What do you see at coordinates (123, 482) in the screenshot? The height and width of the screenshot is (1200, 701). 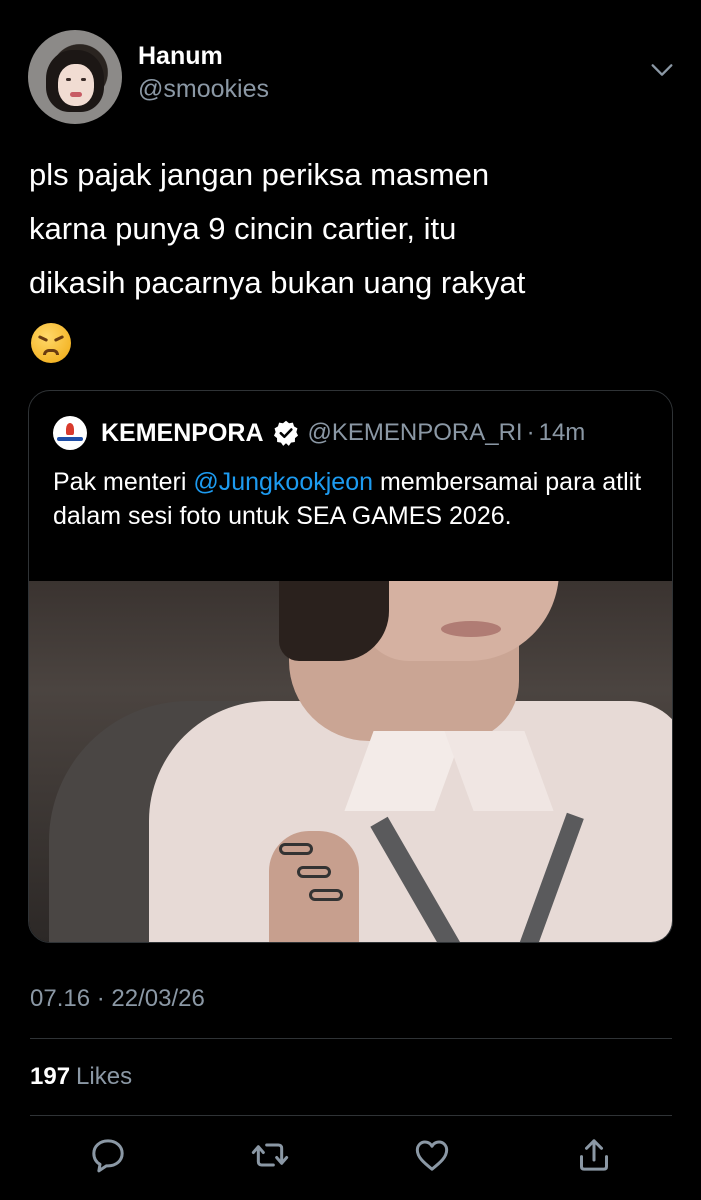 I see `quoted-text-before: Pak menteri` at bounding box center [123, 482].